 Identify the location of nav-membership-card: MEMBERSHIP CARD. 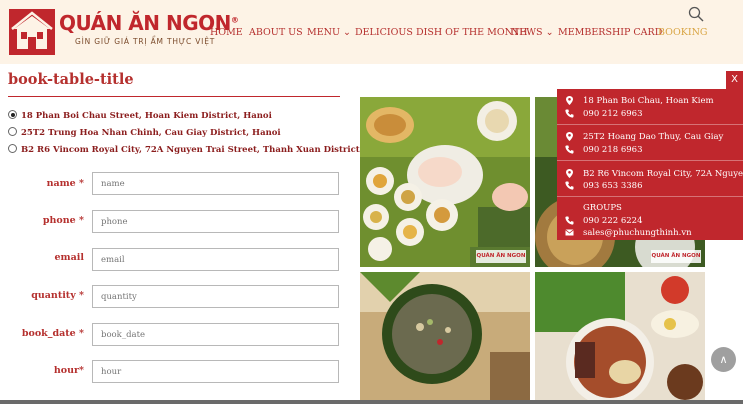
(610, 32).